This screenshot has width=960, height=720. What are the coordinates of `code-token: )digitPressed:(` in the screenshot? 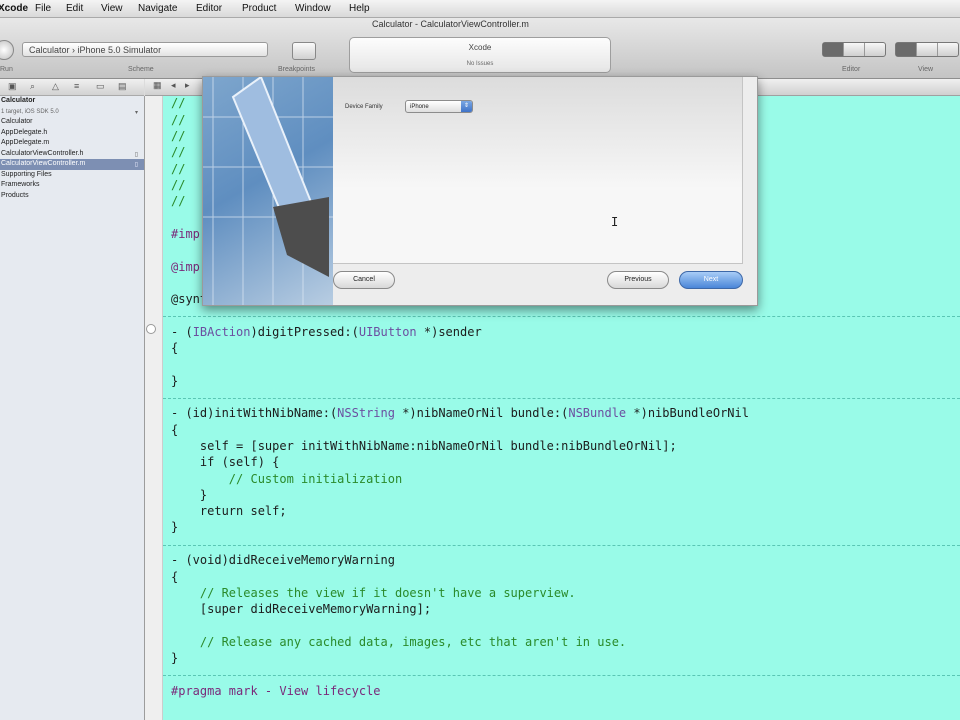 It's located at (304, 332).